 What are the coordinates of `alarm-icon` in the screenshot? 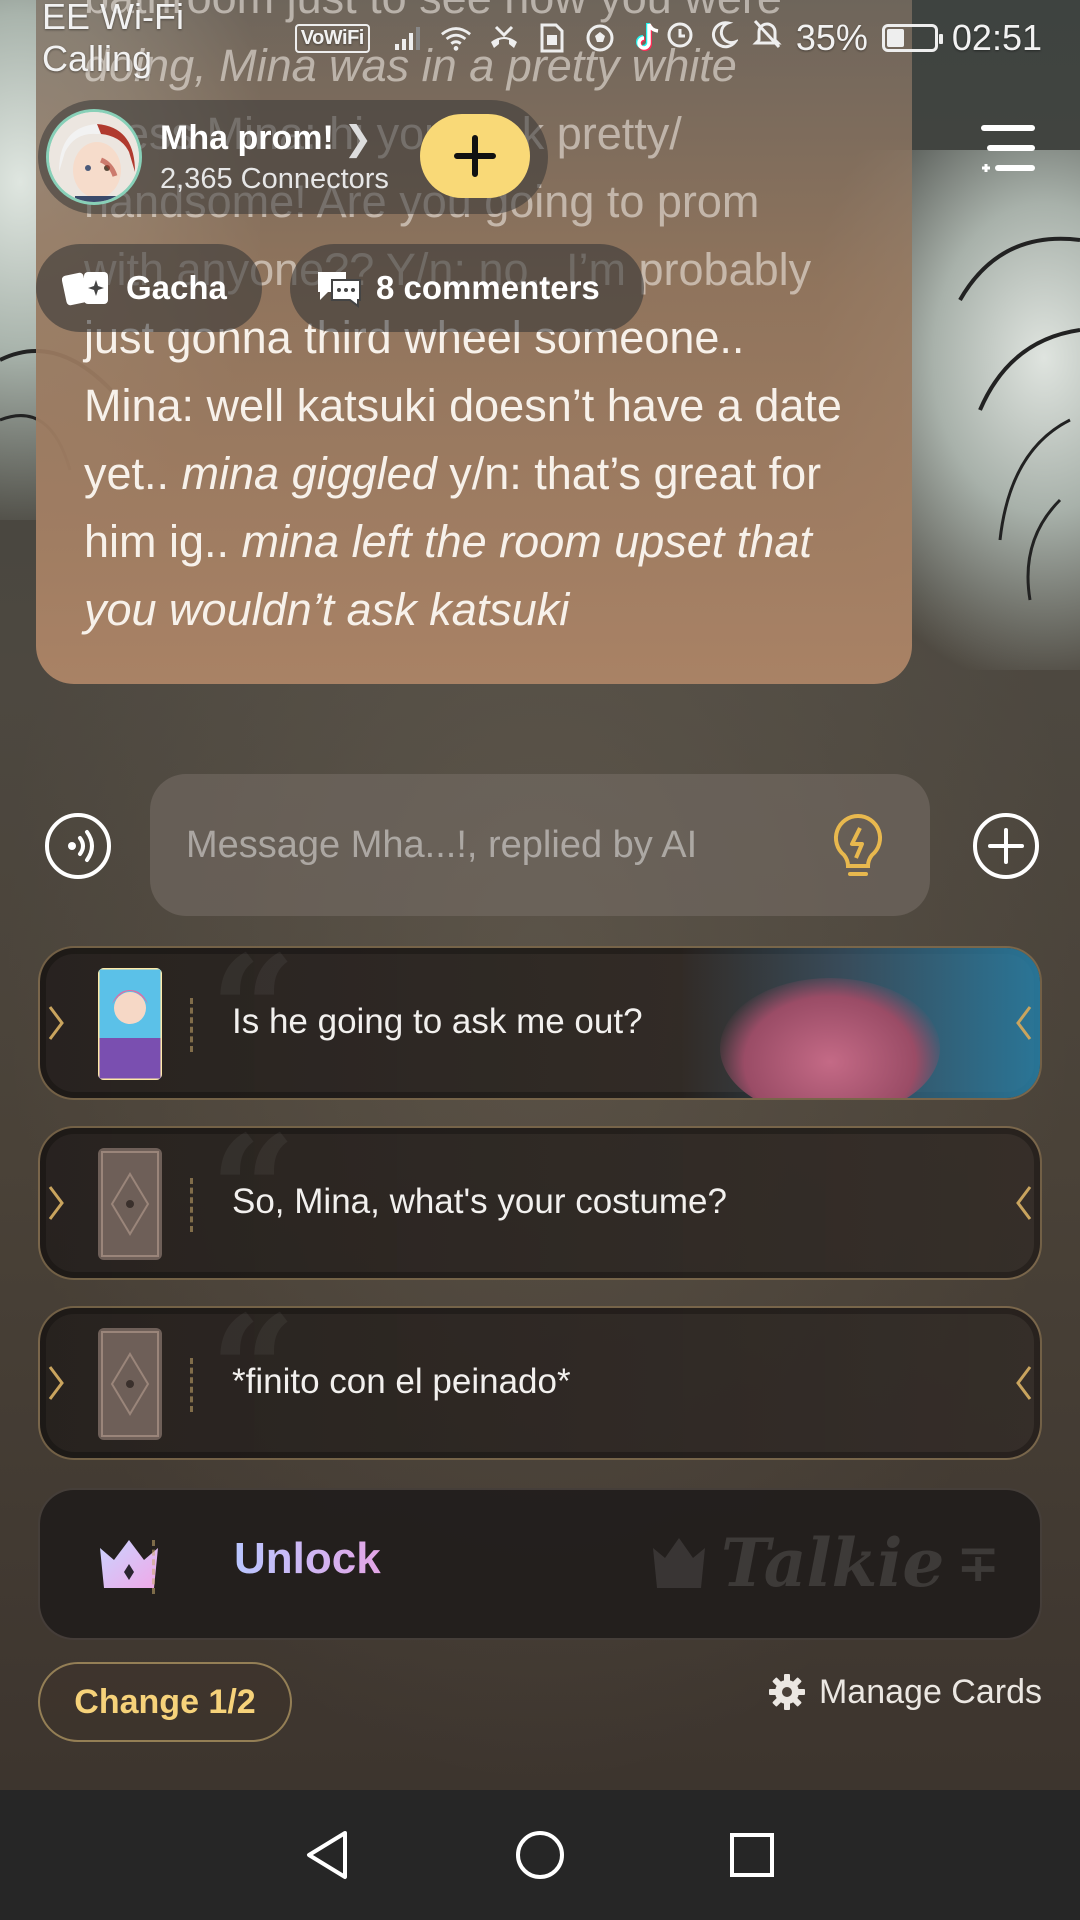 It's located at (680, 38).